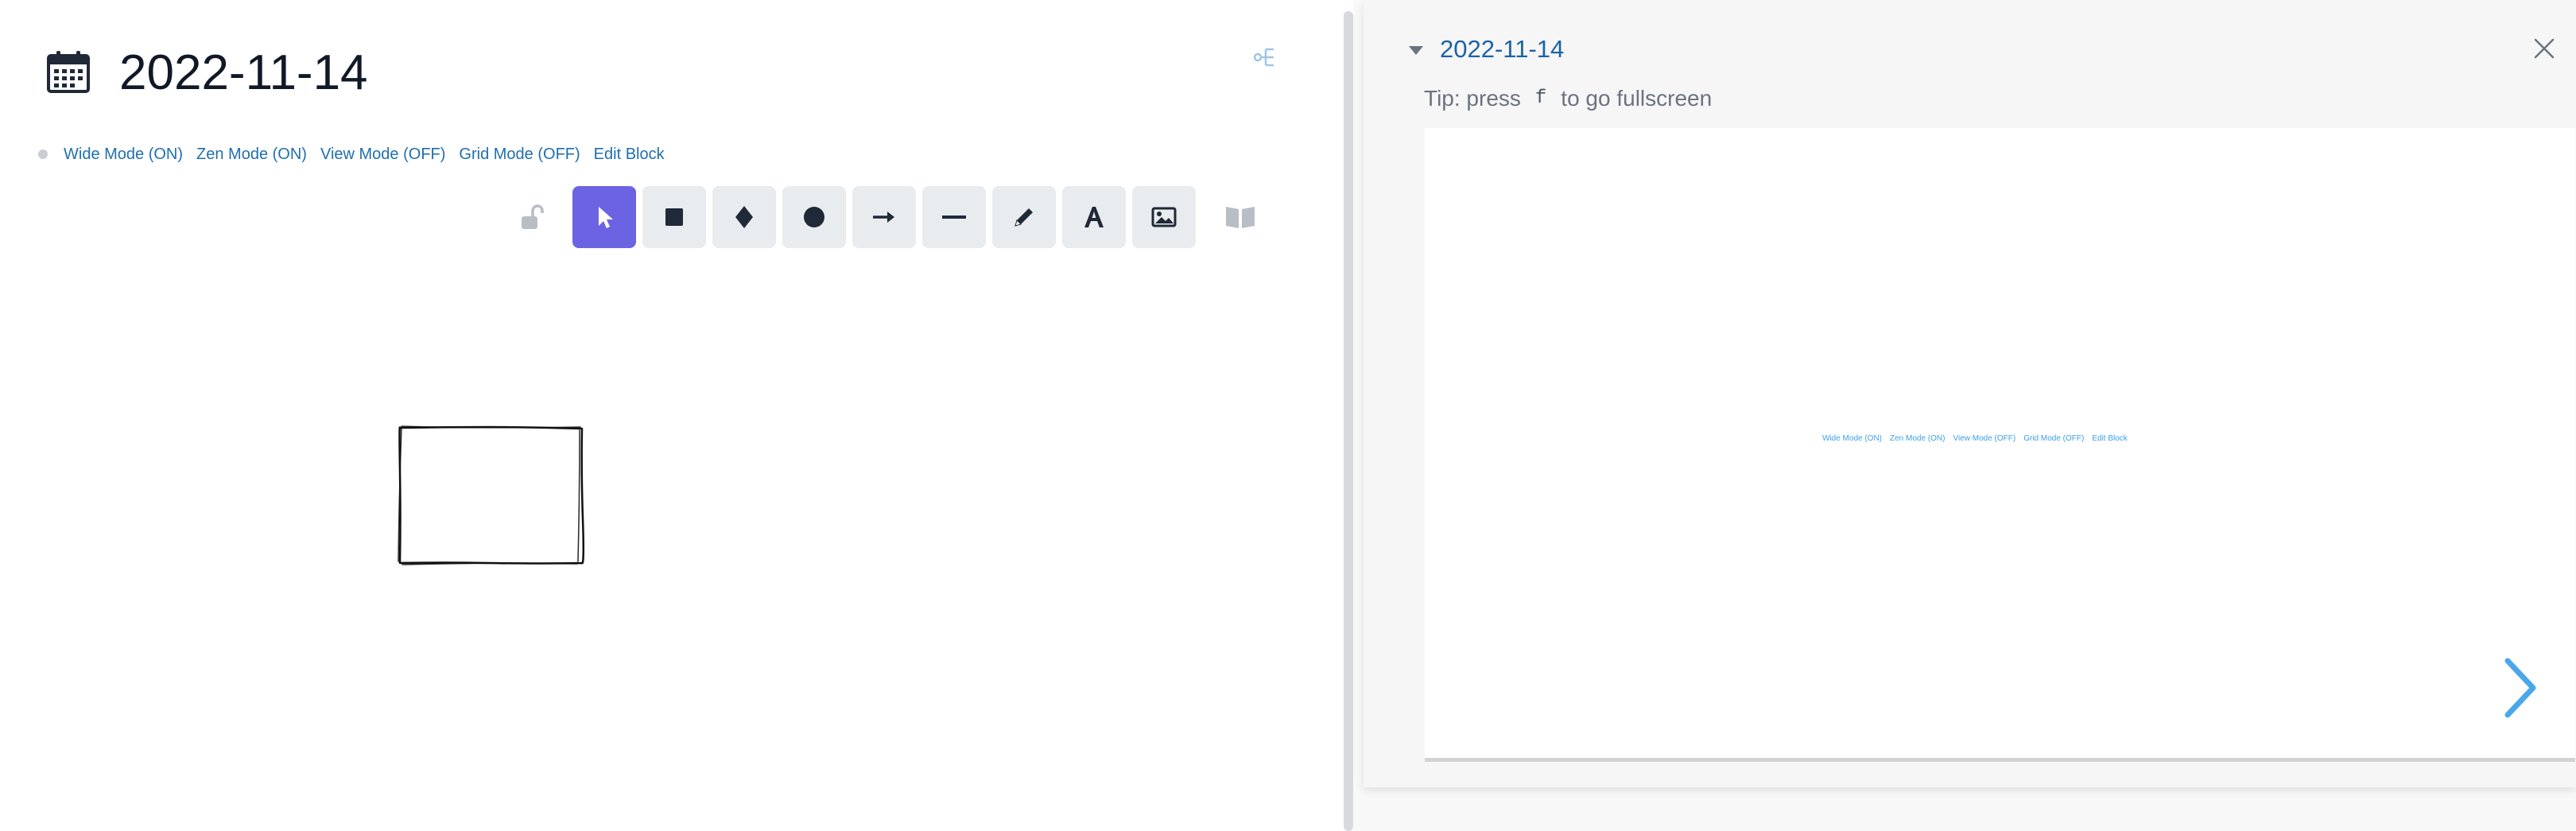 This screenshot has height=831, width=2576. I want to click on calendar-icon, so click(68, 71).